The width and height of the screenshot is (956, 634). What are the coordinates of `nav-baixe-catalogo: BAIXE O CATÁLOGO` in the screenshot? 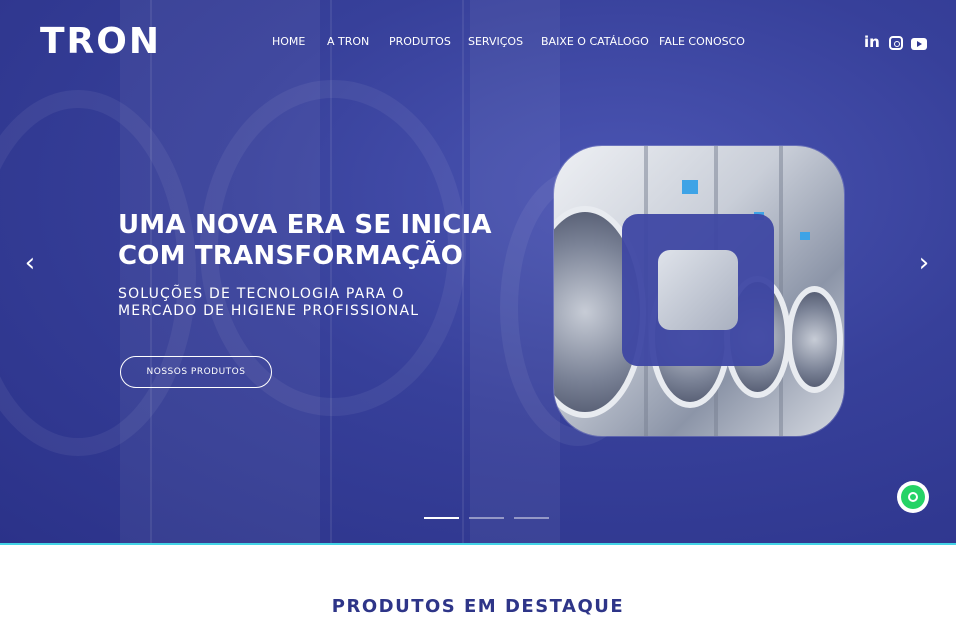 It's located at (595, 41).